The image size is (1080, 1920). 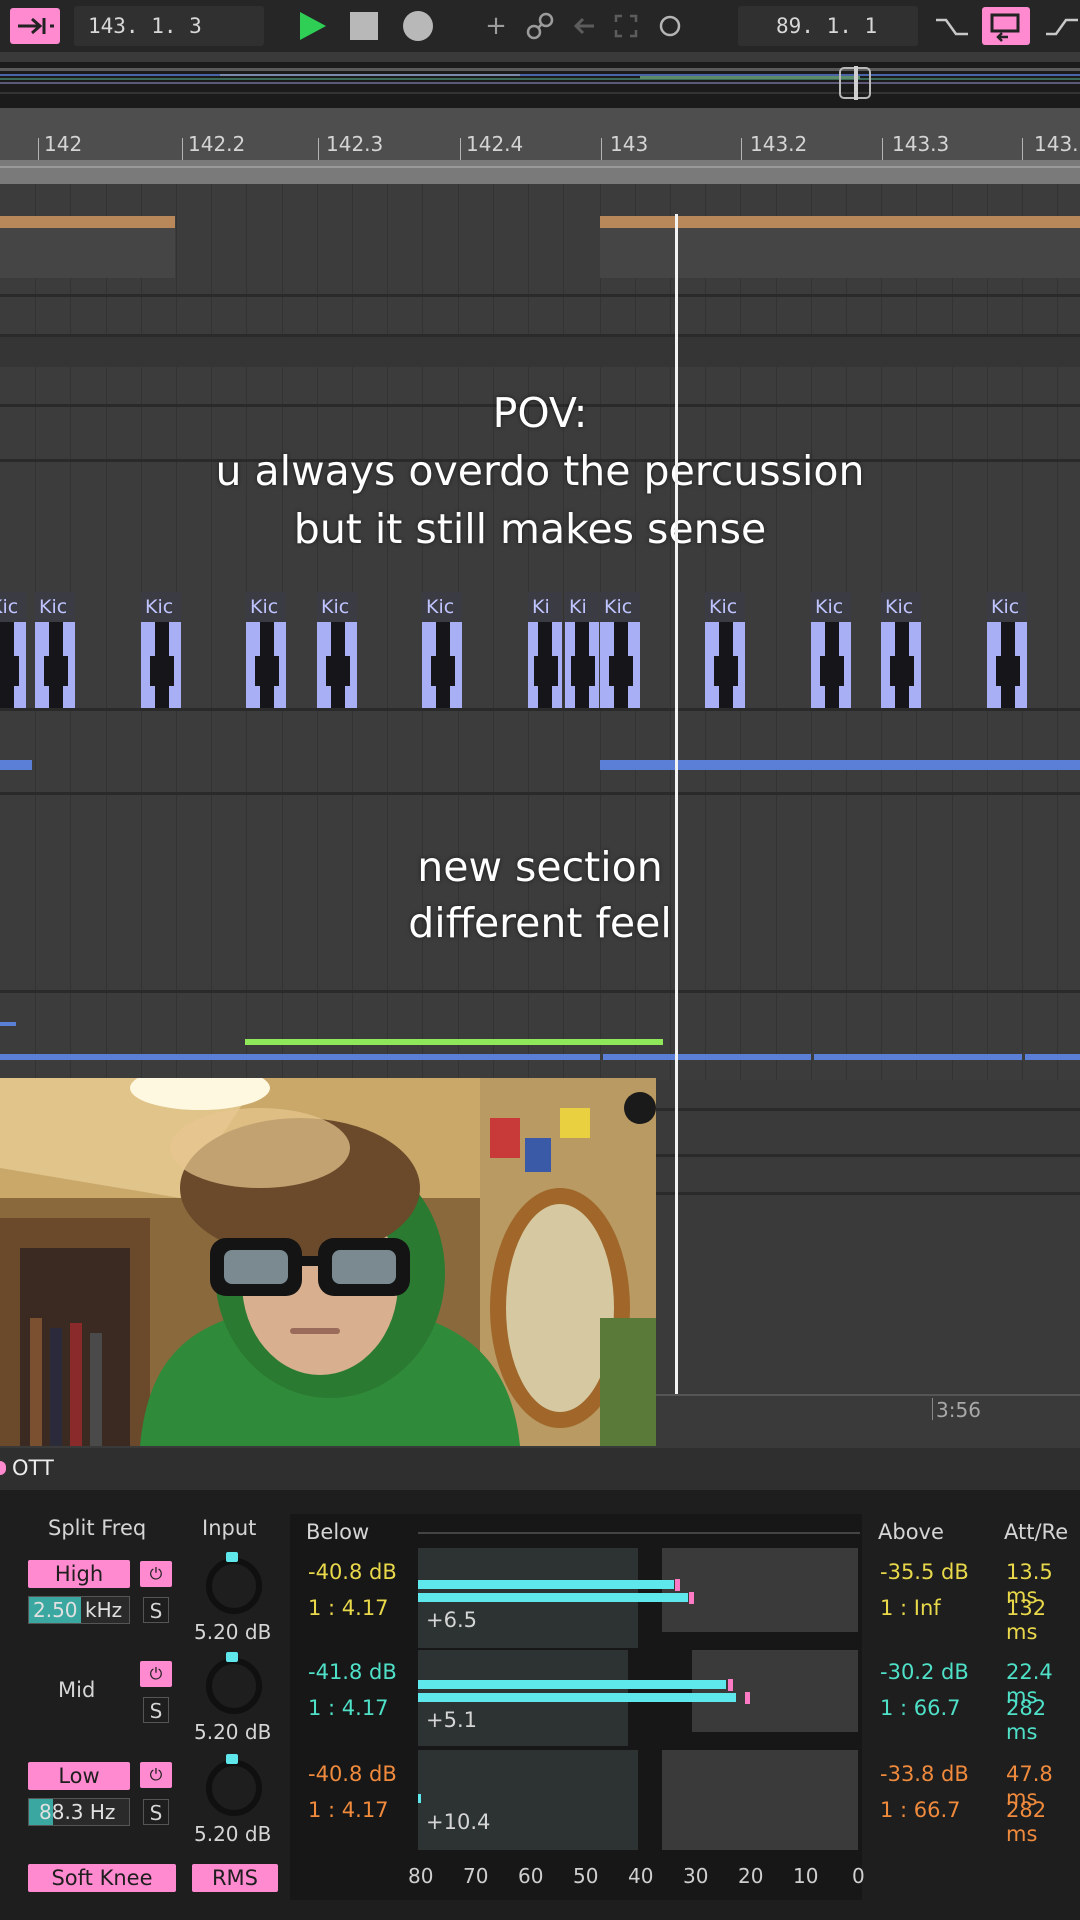 What do you see at coordinates (920, 1810) in the screenshot?
I see `low-above-ratio: 1 : 66.7` at bounding box center [920, 1810].